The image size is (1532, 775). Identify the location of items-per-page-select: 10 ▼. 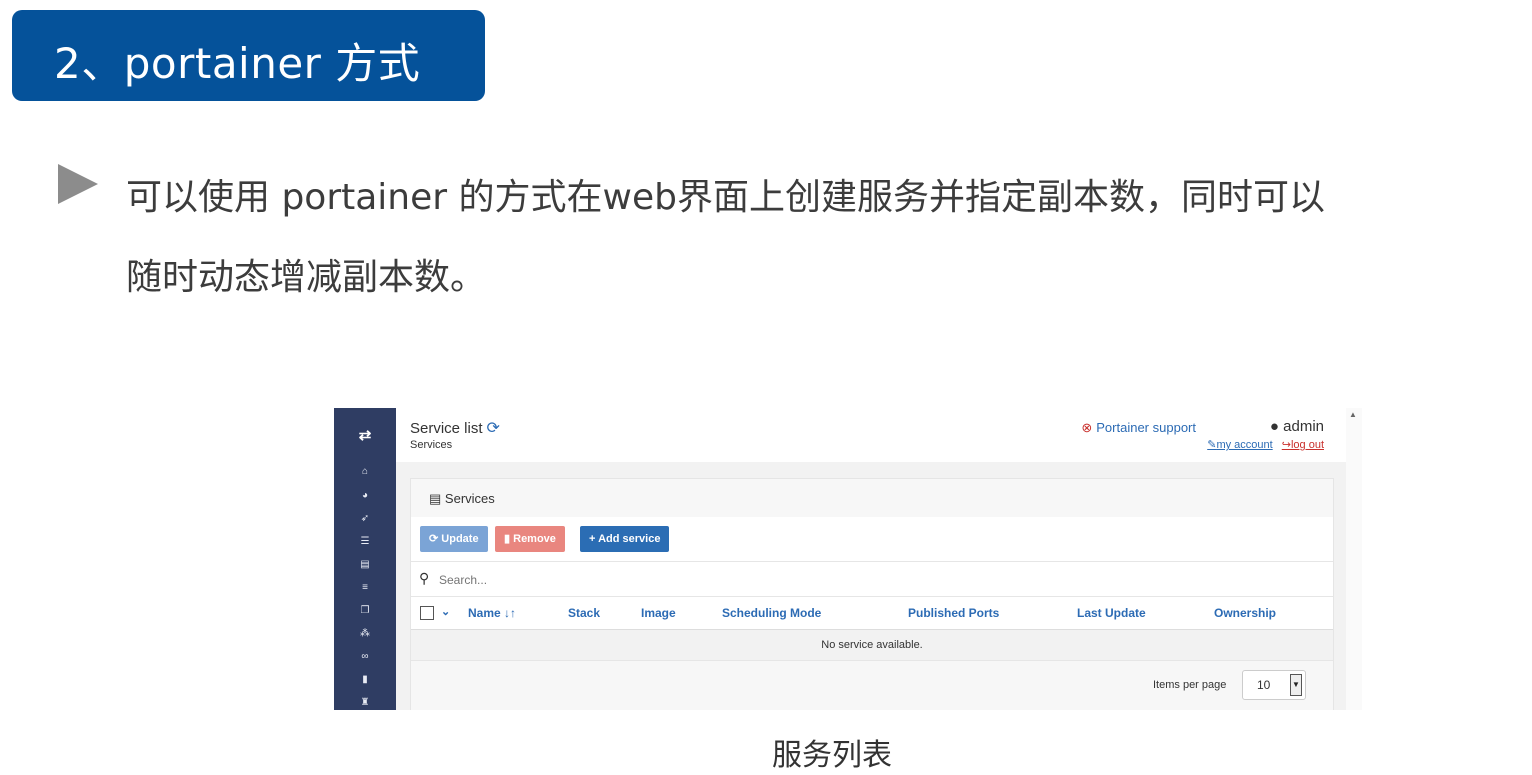
(1274, 685).